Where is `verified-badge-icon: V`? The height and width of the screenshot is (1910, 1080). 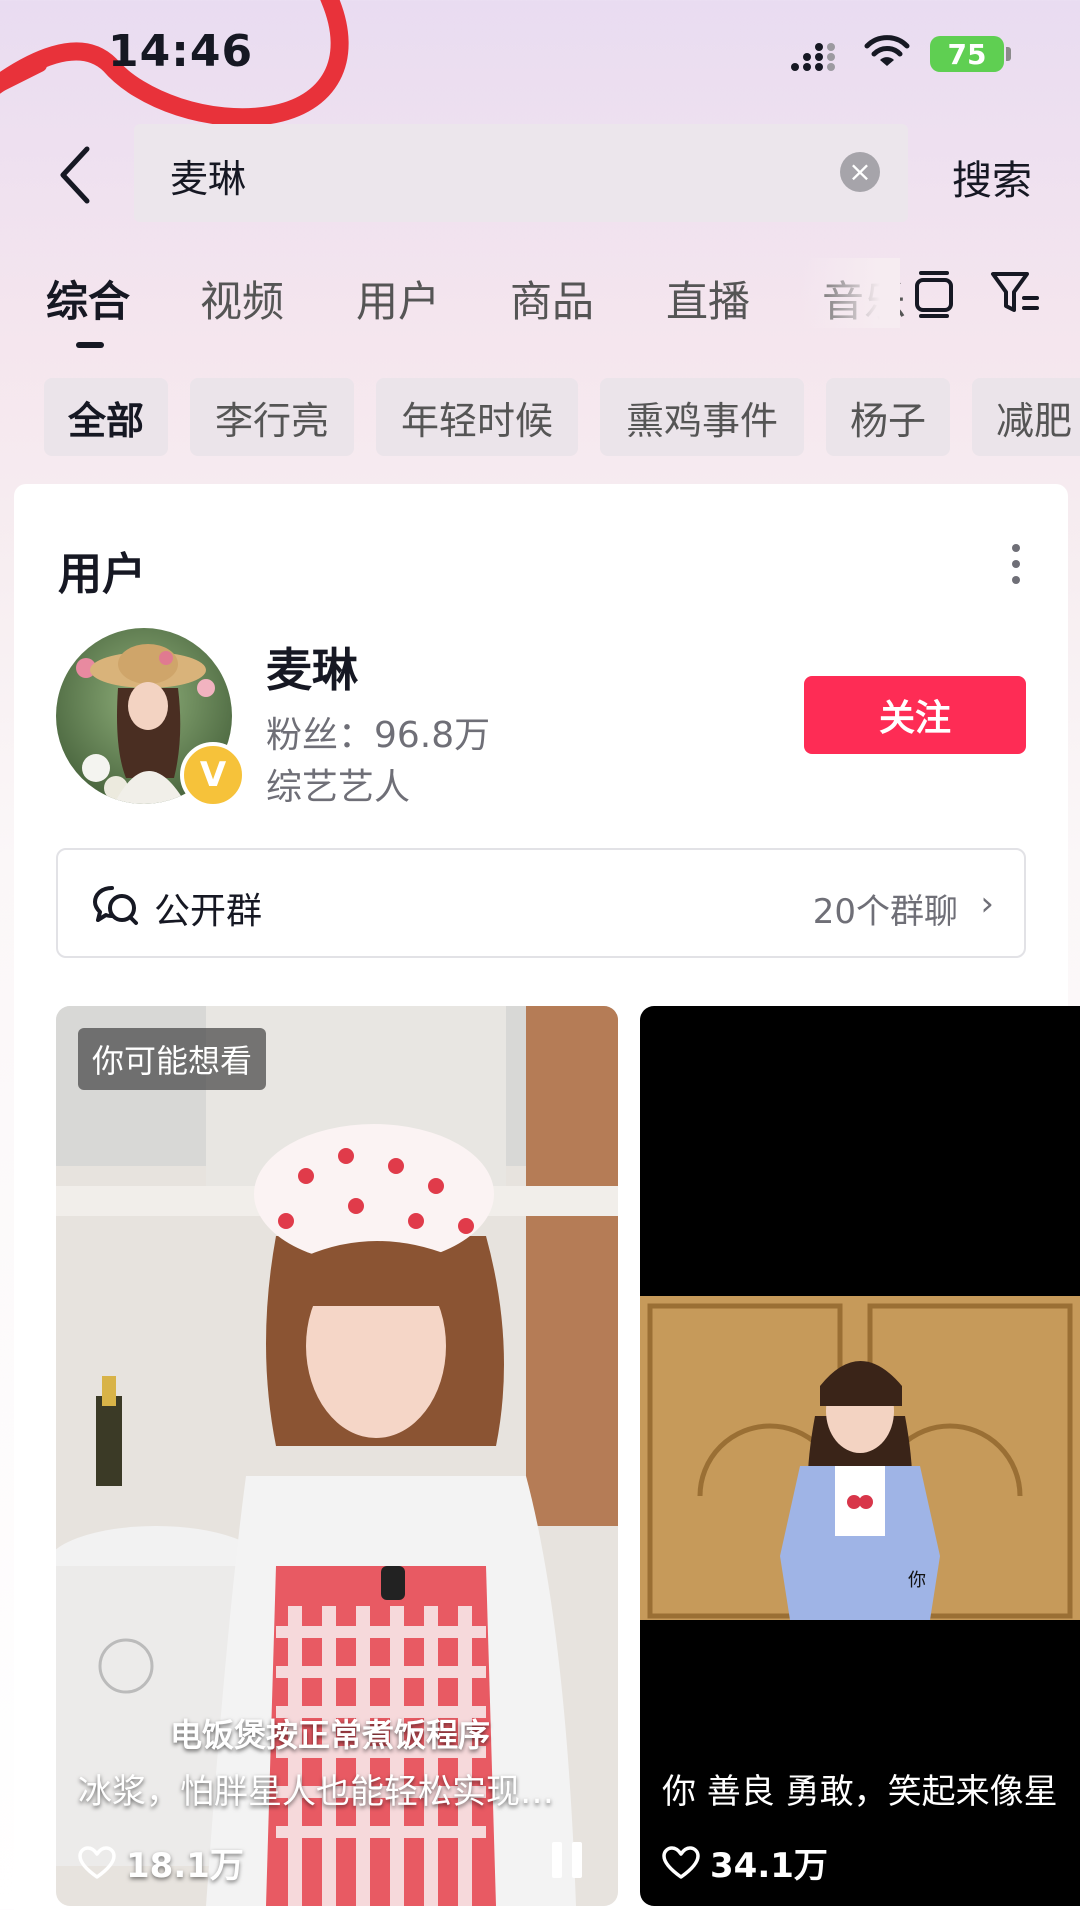
verified-badge-icon: V is located at coordinates (213, 775).